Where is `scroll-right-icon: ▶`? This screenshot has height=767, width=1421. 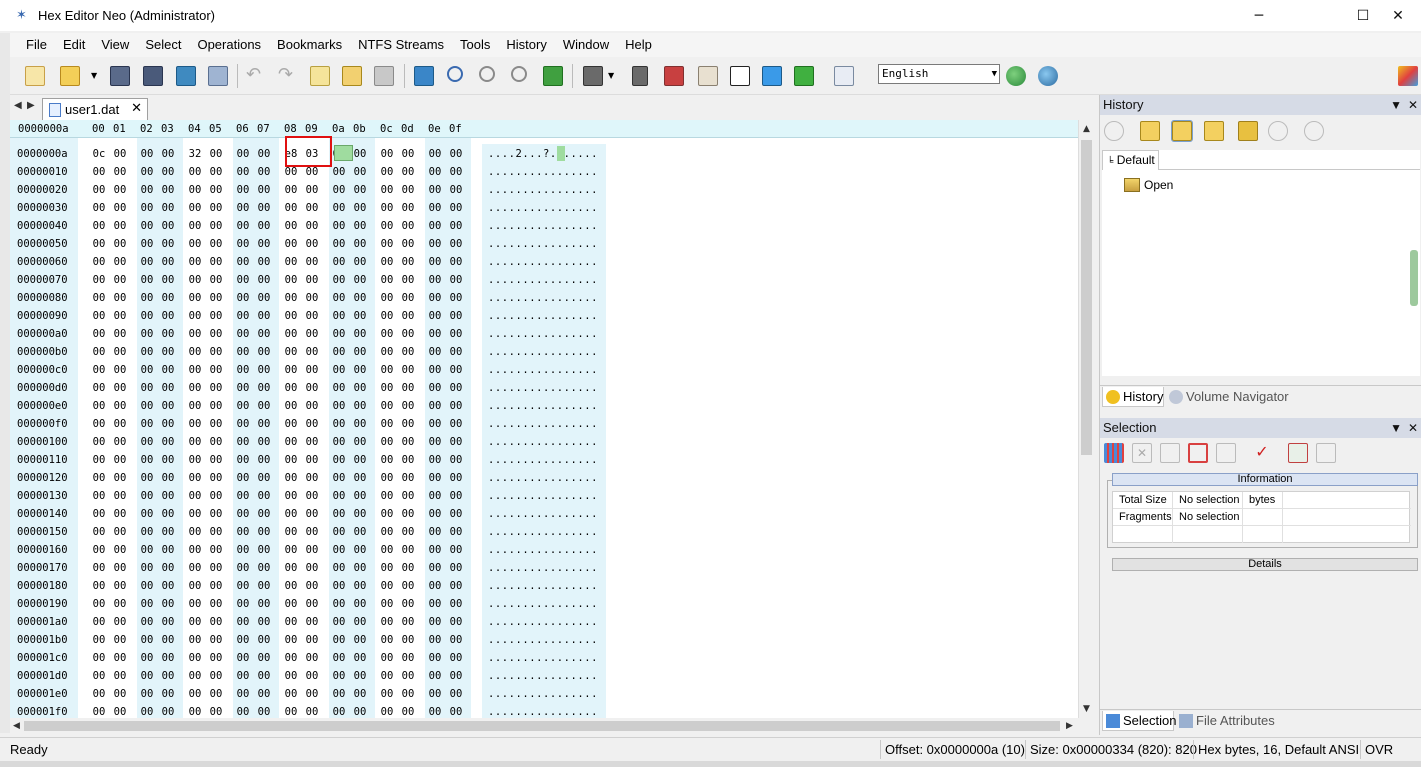 scroll-right-icon: ▶ is located at coordinates (1069, 726).